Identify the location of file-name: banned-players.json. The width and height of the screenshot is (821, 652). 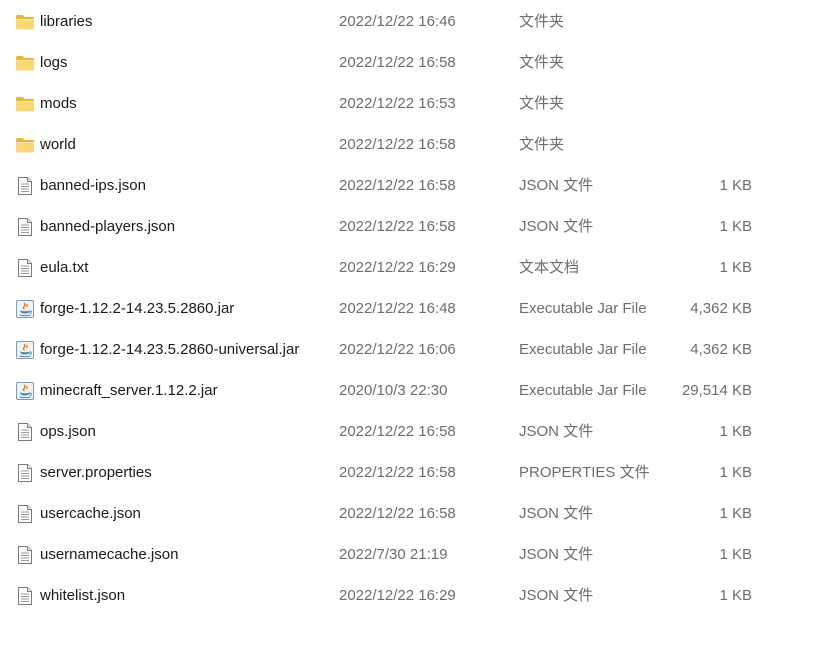
(107, 227).